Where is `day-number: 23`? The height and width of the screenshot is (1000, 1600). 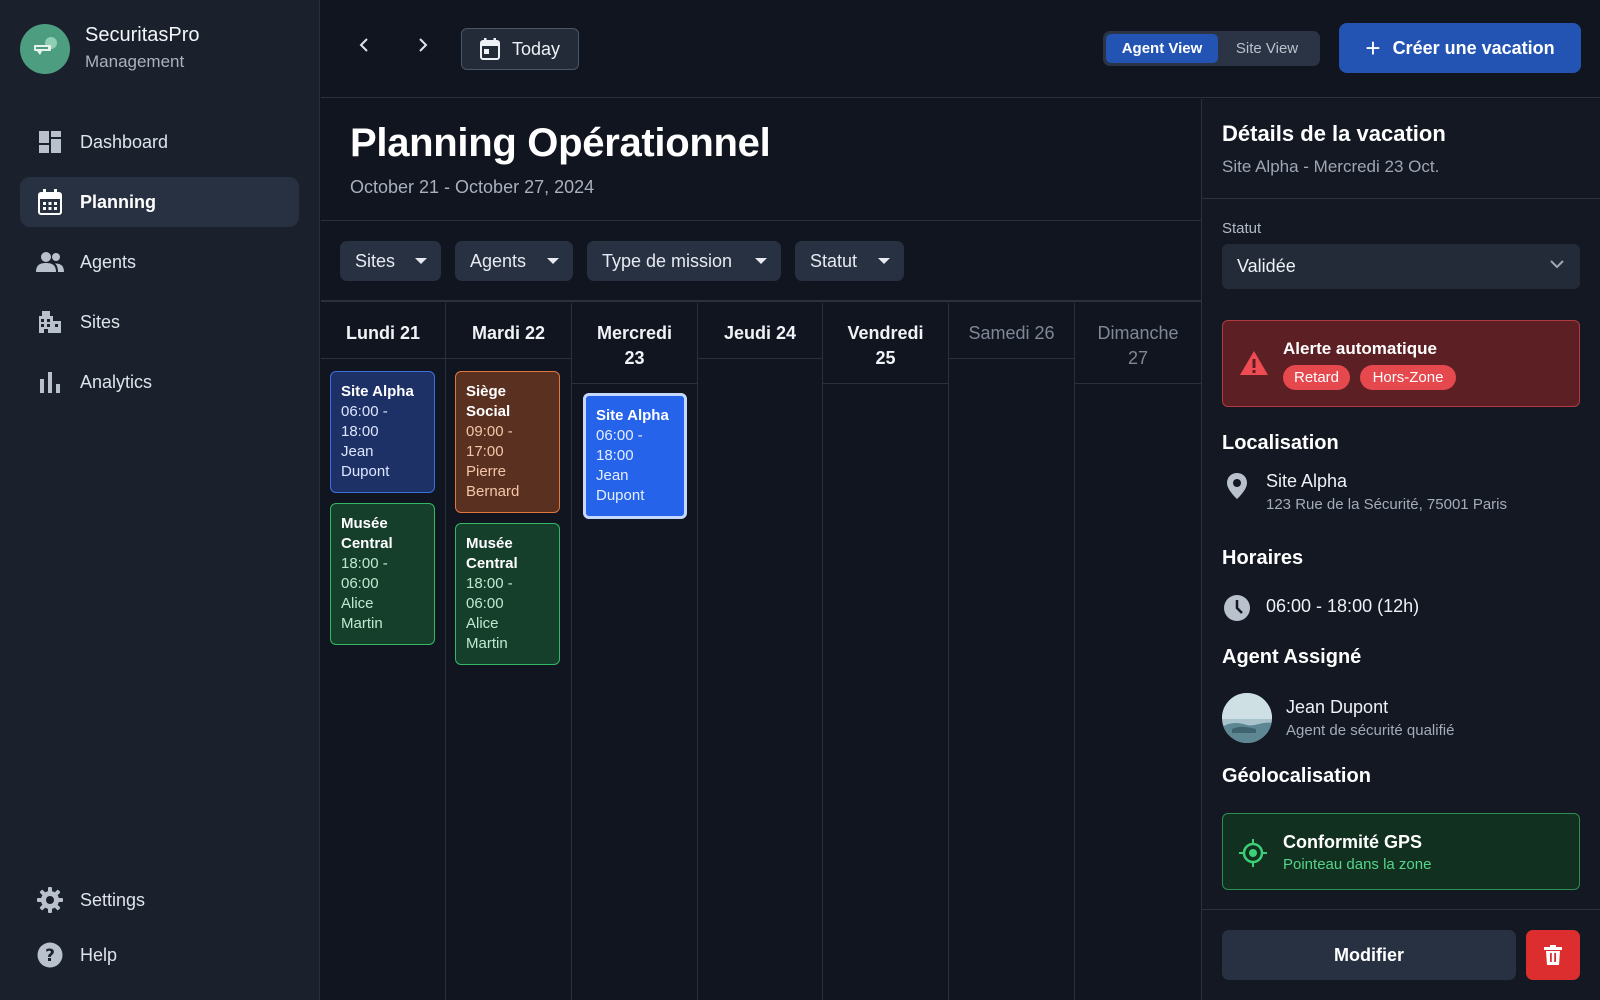 day-number: 23 is located at coordinates (634, 358).